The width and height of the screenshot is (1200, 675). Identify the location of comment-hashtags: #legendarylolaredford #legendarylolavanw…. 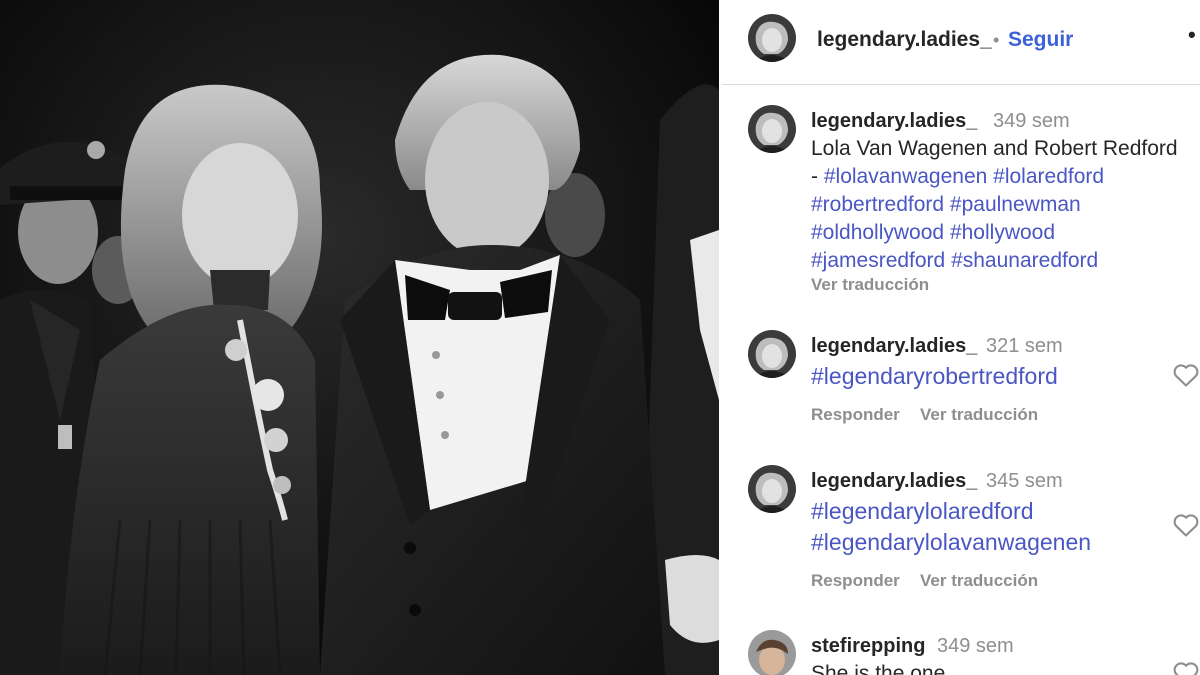
(951, 527).